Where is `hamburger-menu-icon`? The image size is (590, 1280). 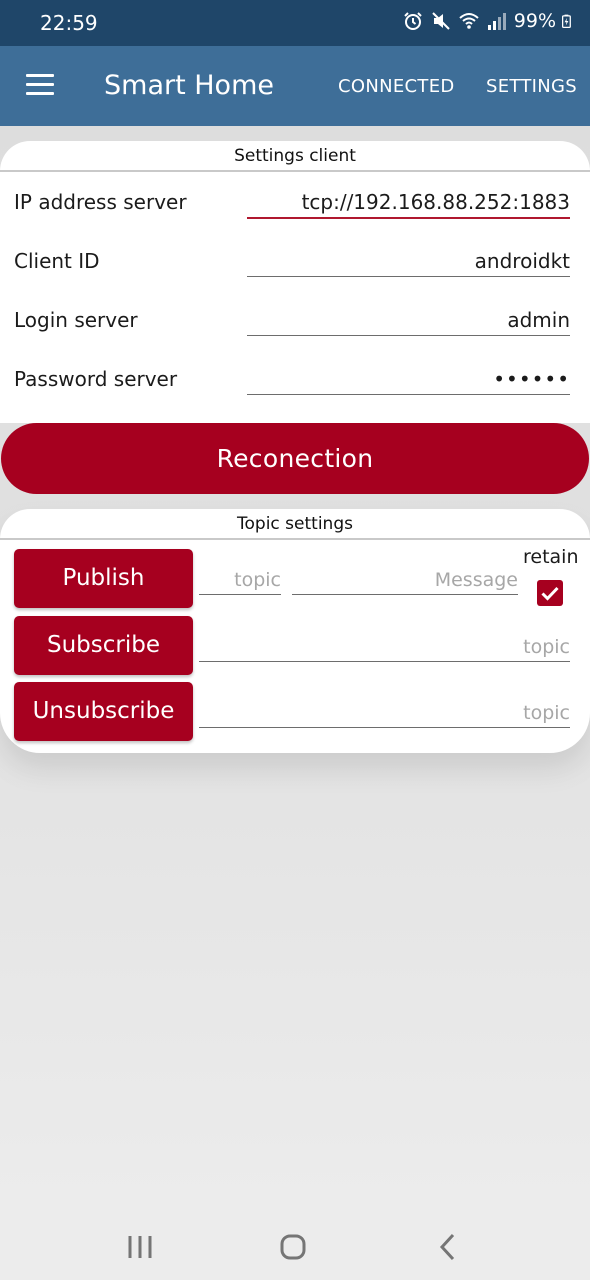 hamburger-menu-icon is located at coordinates (40, 85).